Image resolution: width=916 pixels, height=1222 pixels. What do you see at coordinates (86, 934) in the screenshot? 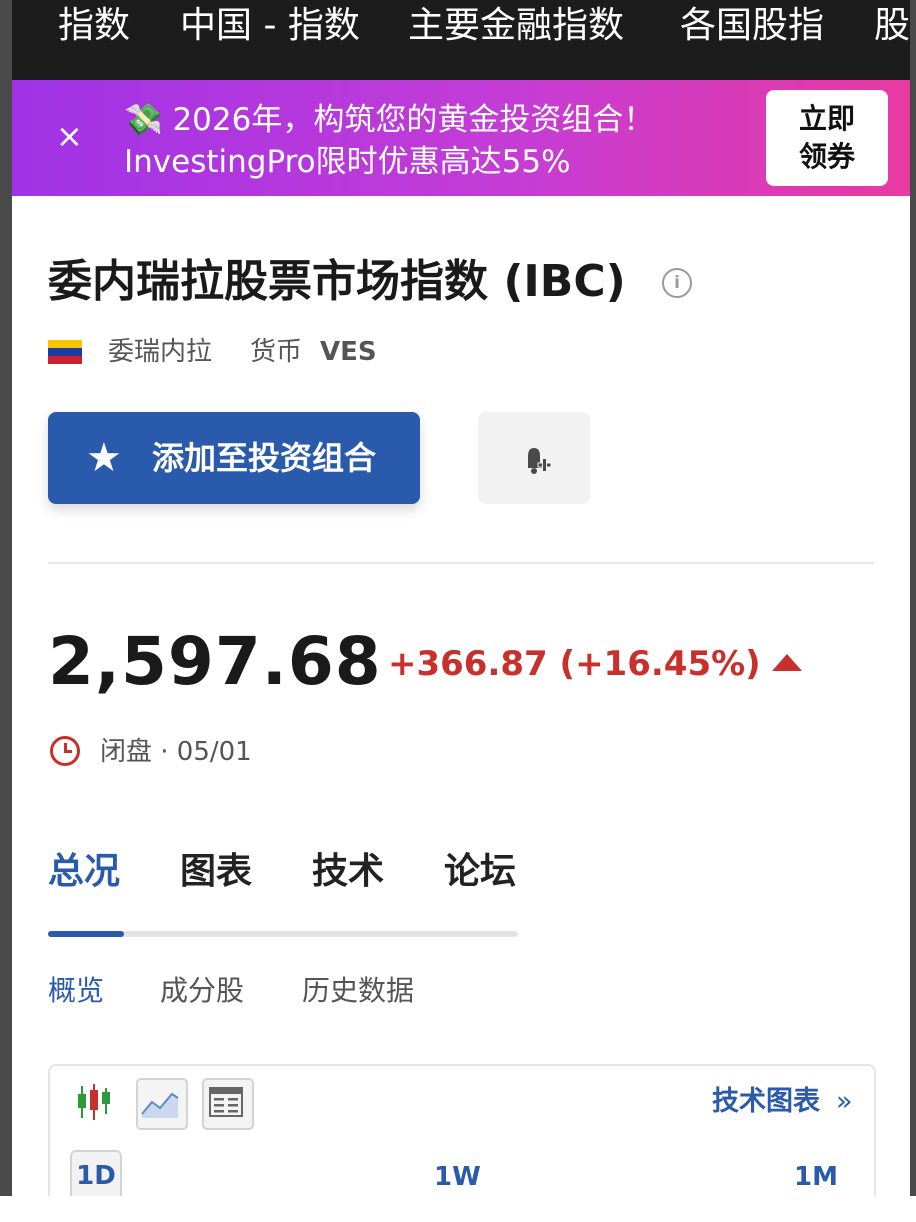
I see `tab-active-indicator` at bounding box center [86, 934].